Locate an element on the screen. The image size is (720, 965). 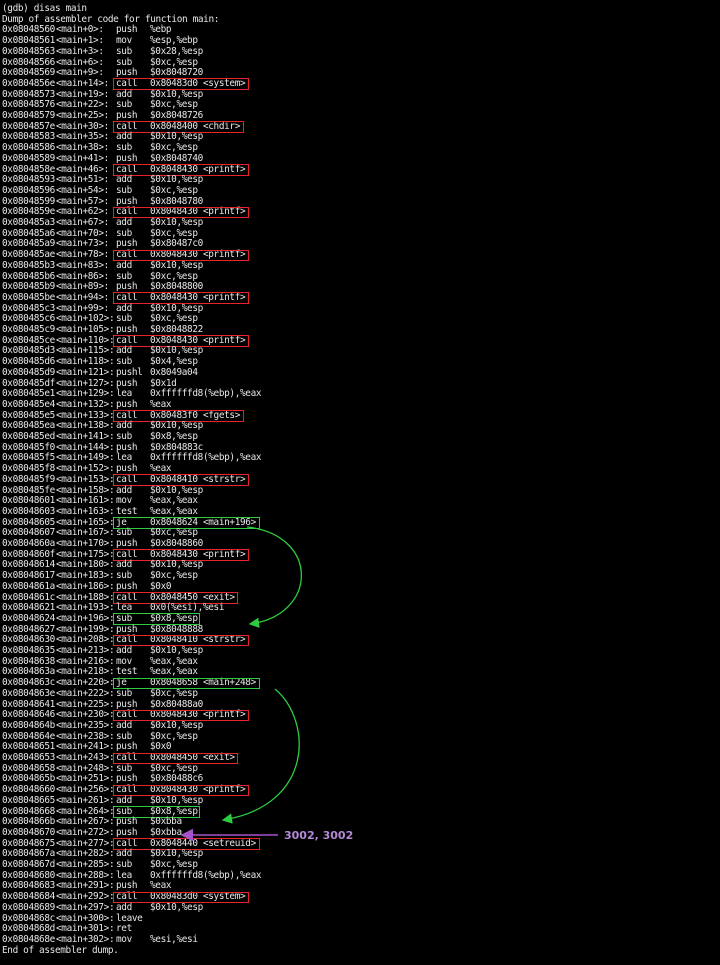
jump-arrow-main196 is located at coordinates (274, 577).